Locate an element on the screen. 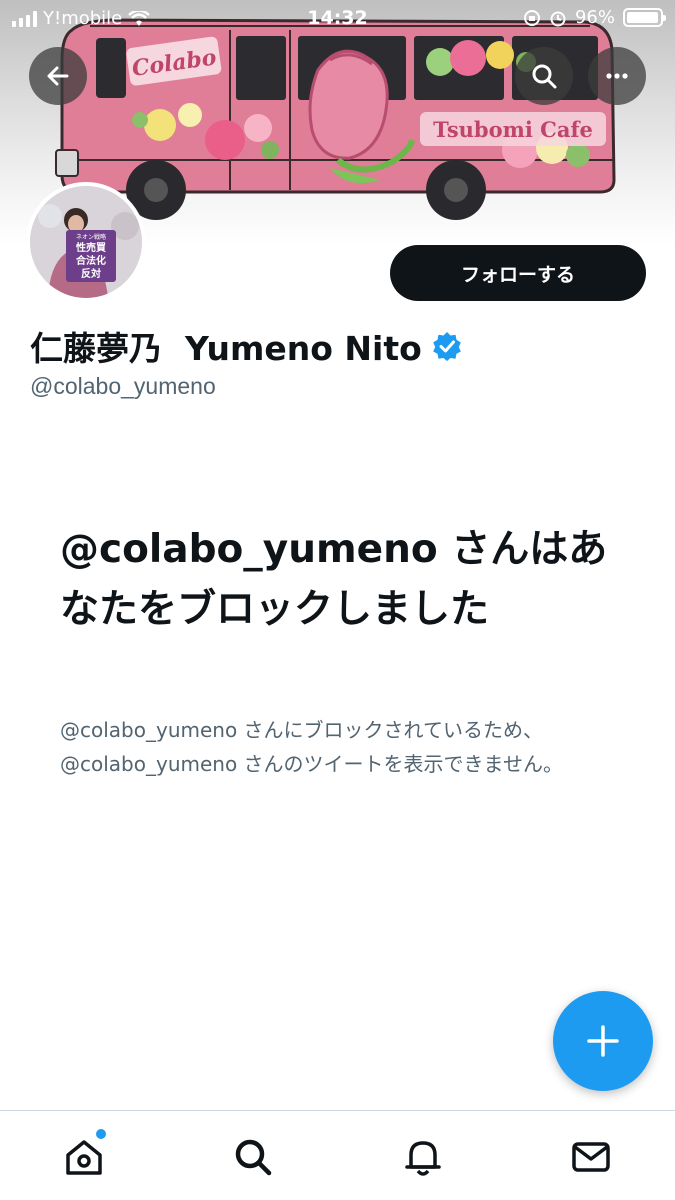 This screenshot has width=675, height=1200. notifications-icon is located at coordinates (423, 1158).